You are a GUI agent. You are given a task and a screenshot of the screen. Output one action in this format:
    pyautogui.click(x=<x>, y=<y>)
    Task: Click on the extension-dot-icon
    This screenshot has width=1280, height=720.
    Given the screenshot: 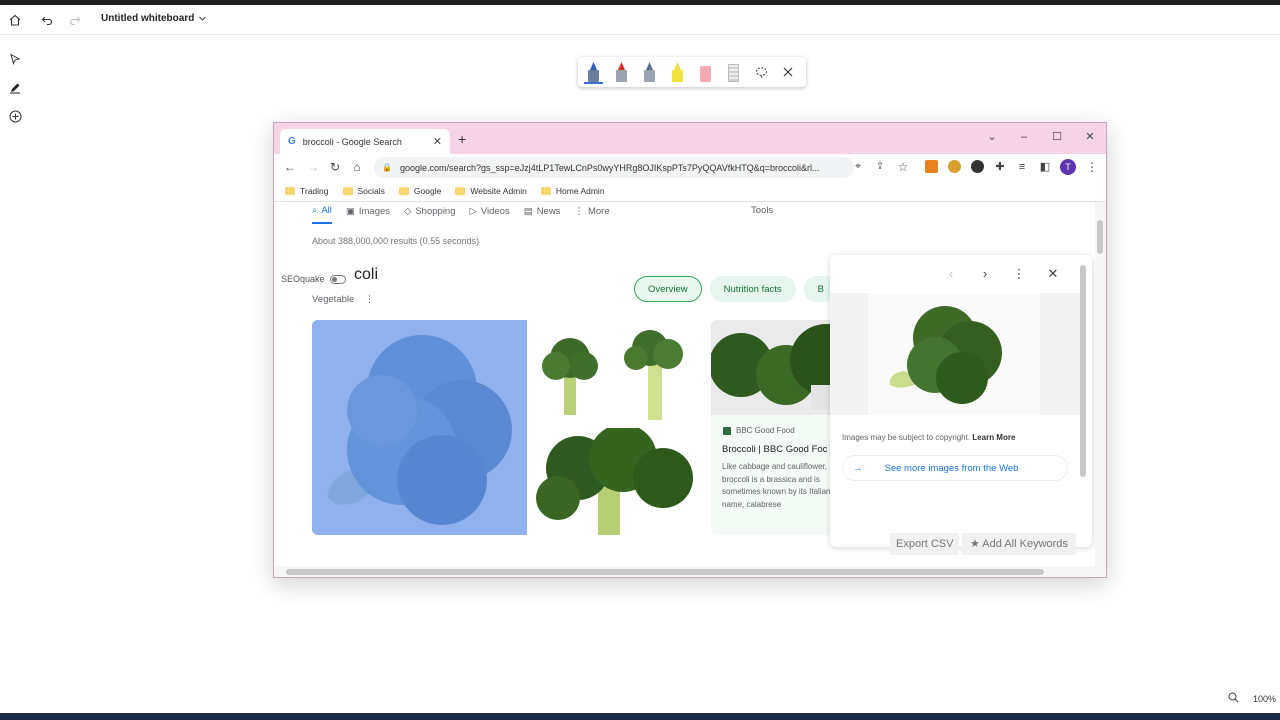 What is the action you would take?
    pyautogui.click(x=977, y=166)
    